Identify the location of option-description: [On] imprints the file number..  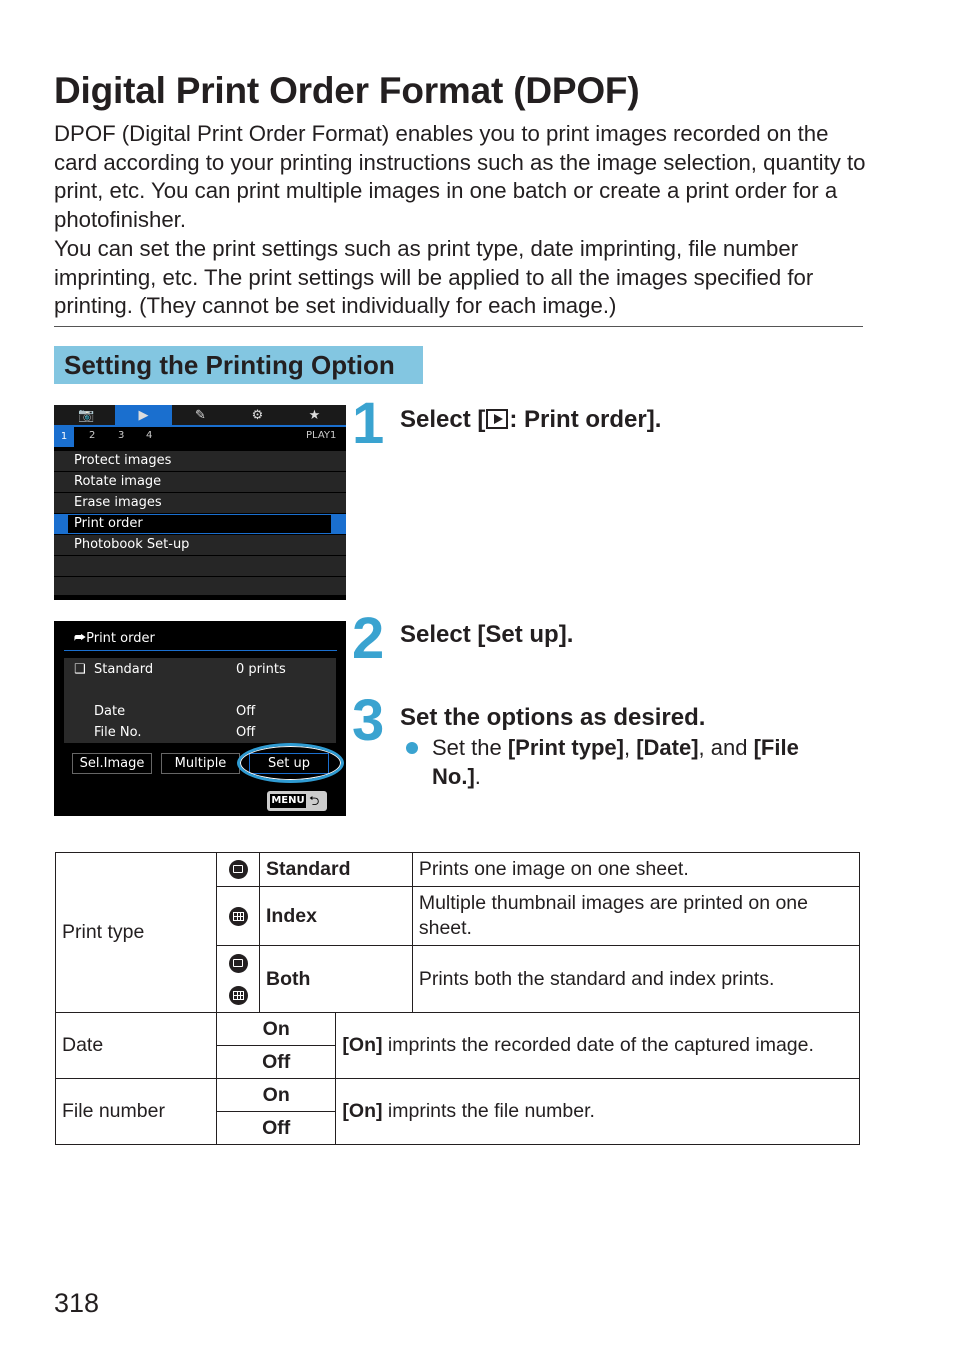
(597, 1111).